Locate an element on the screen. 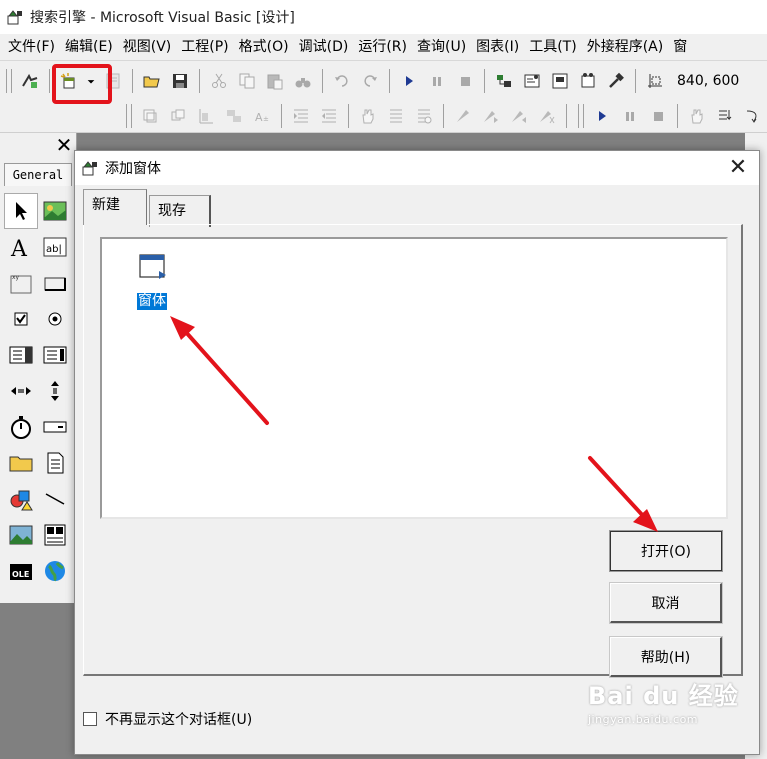 The height and width of the screenshot is (759, 767). toolbox-button is located at coordinates (616, 81).